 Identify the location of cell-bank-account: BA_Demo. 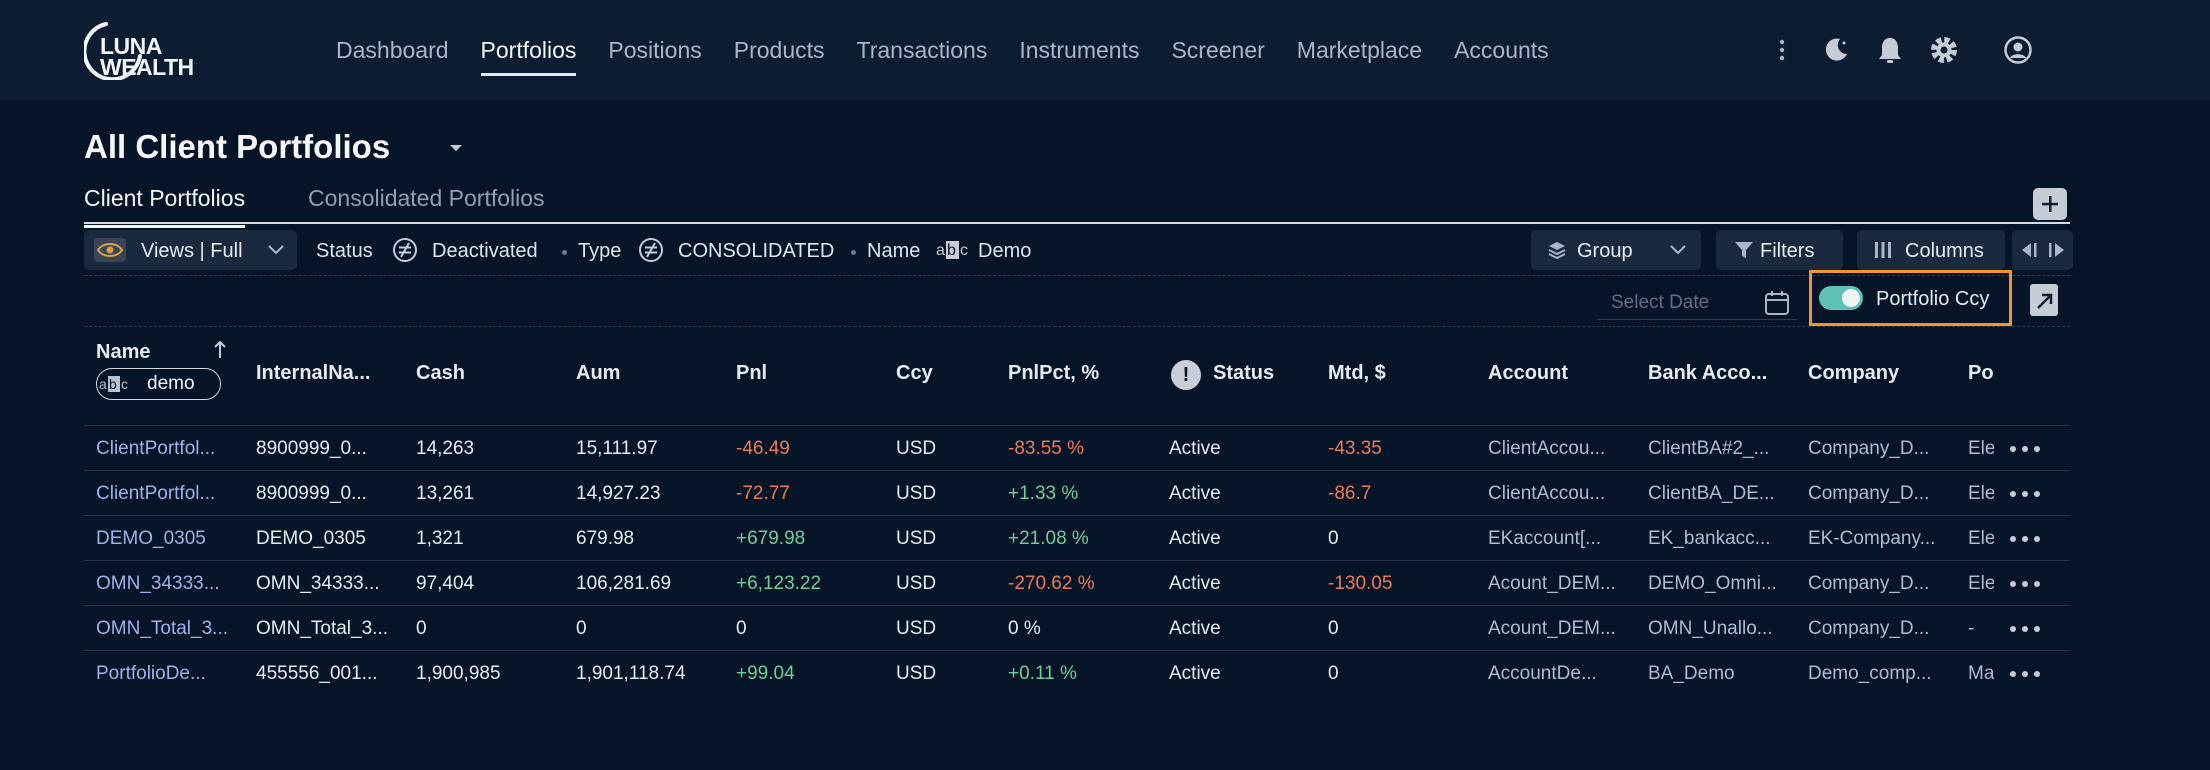
(1718, 674).